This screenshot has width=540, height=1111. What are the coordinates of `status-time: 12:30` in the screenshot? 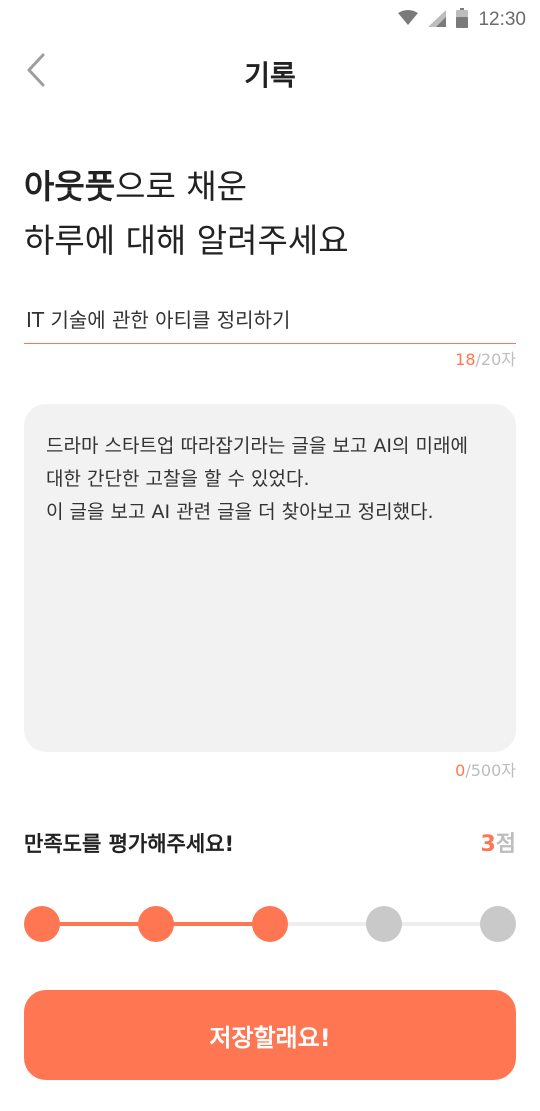 It's located at (502, 19).